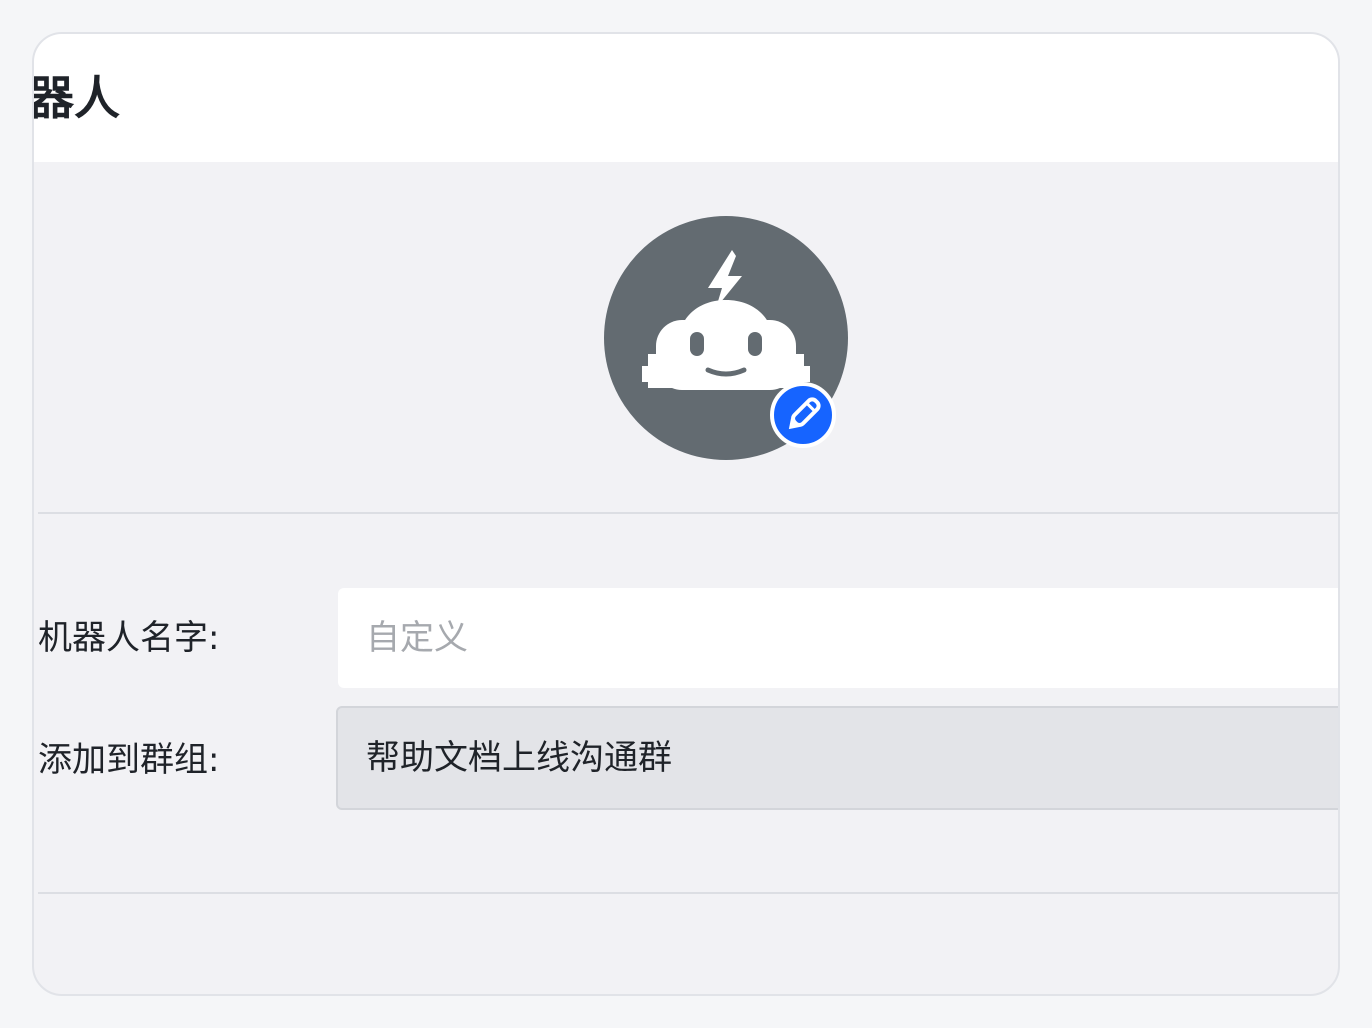 The width and height of the screenshot is (1372, 1028). What do you see at coordinates (838, 638) in the screenshot?
I see `bot-name-input` at bounding box center [838, 638].